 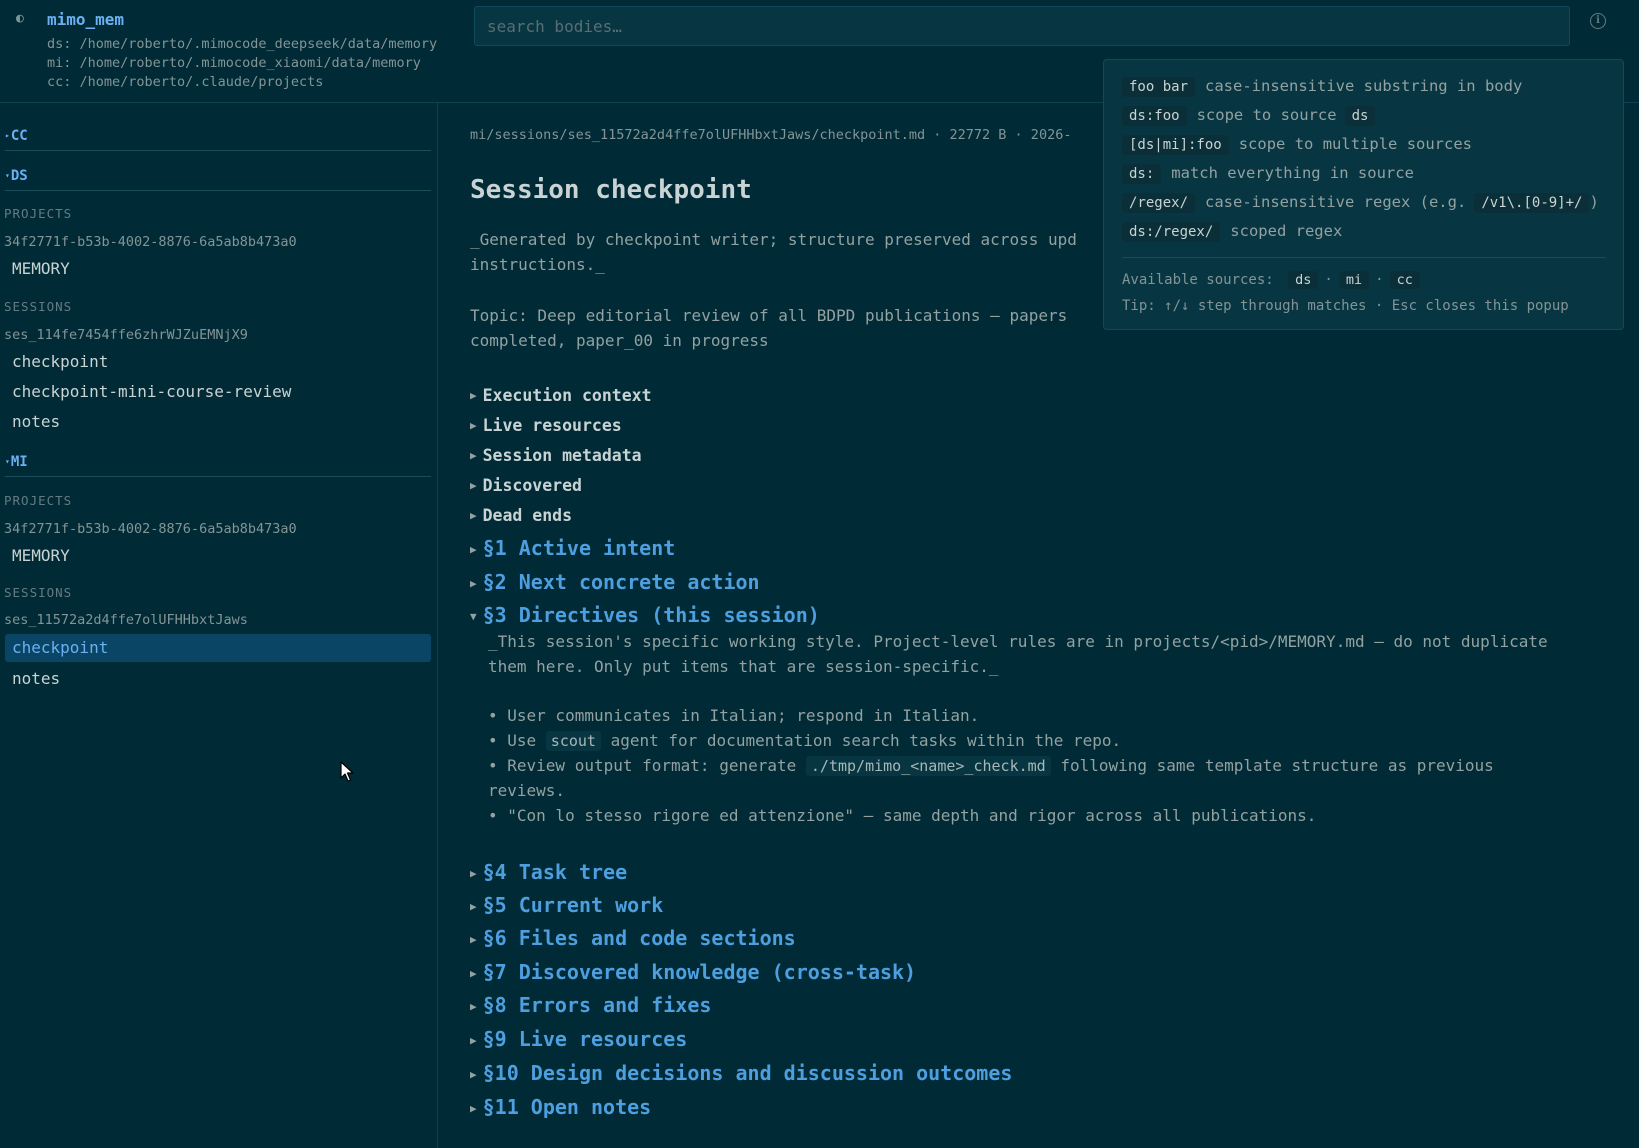 What do you see at coordinates (218, 392) in the screenshot?
I see `ds-checkpoint-mini-course-review-item: checkpoint-mini-course-review` at bounding box center [218, 392].